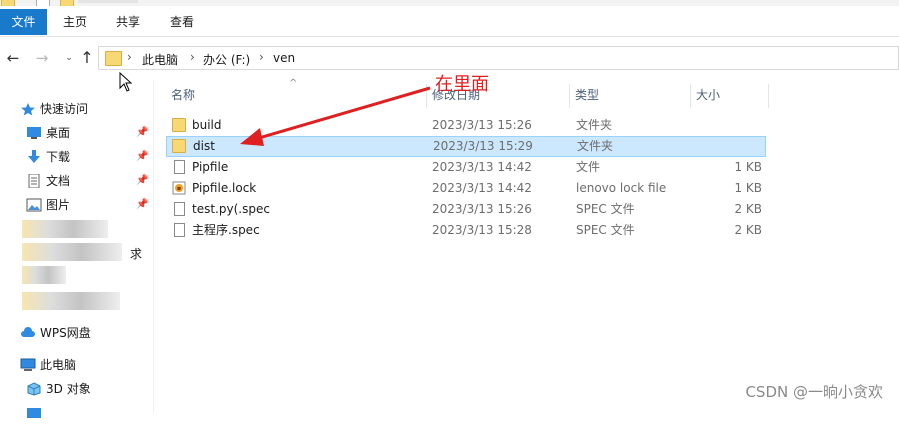  What do you see at coordinates (708, 95) in the screenshot?
I see `column-header-size: 大小` at bounding box center [708, 95].